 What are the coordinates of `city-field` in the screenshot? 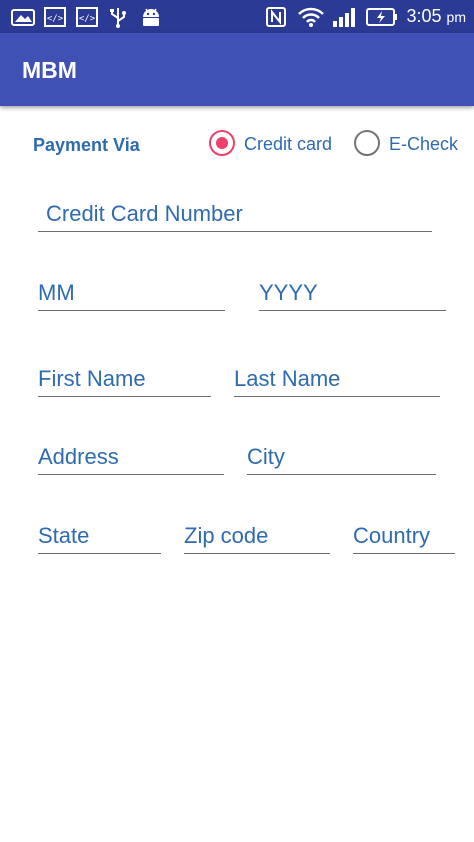 It's located at (341, 455).